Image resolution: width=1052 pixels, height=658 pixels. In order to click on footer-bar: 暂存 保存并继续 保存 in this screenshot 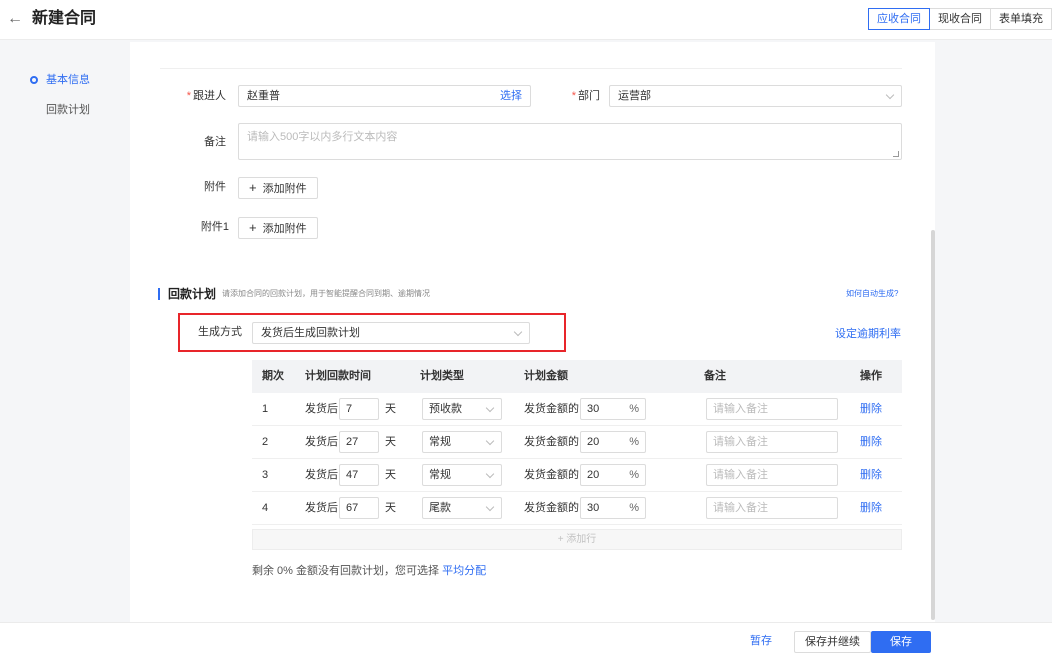, I will do `click(526, 640)`.